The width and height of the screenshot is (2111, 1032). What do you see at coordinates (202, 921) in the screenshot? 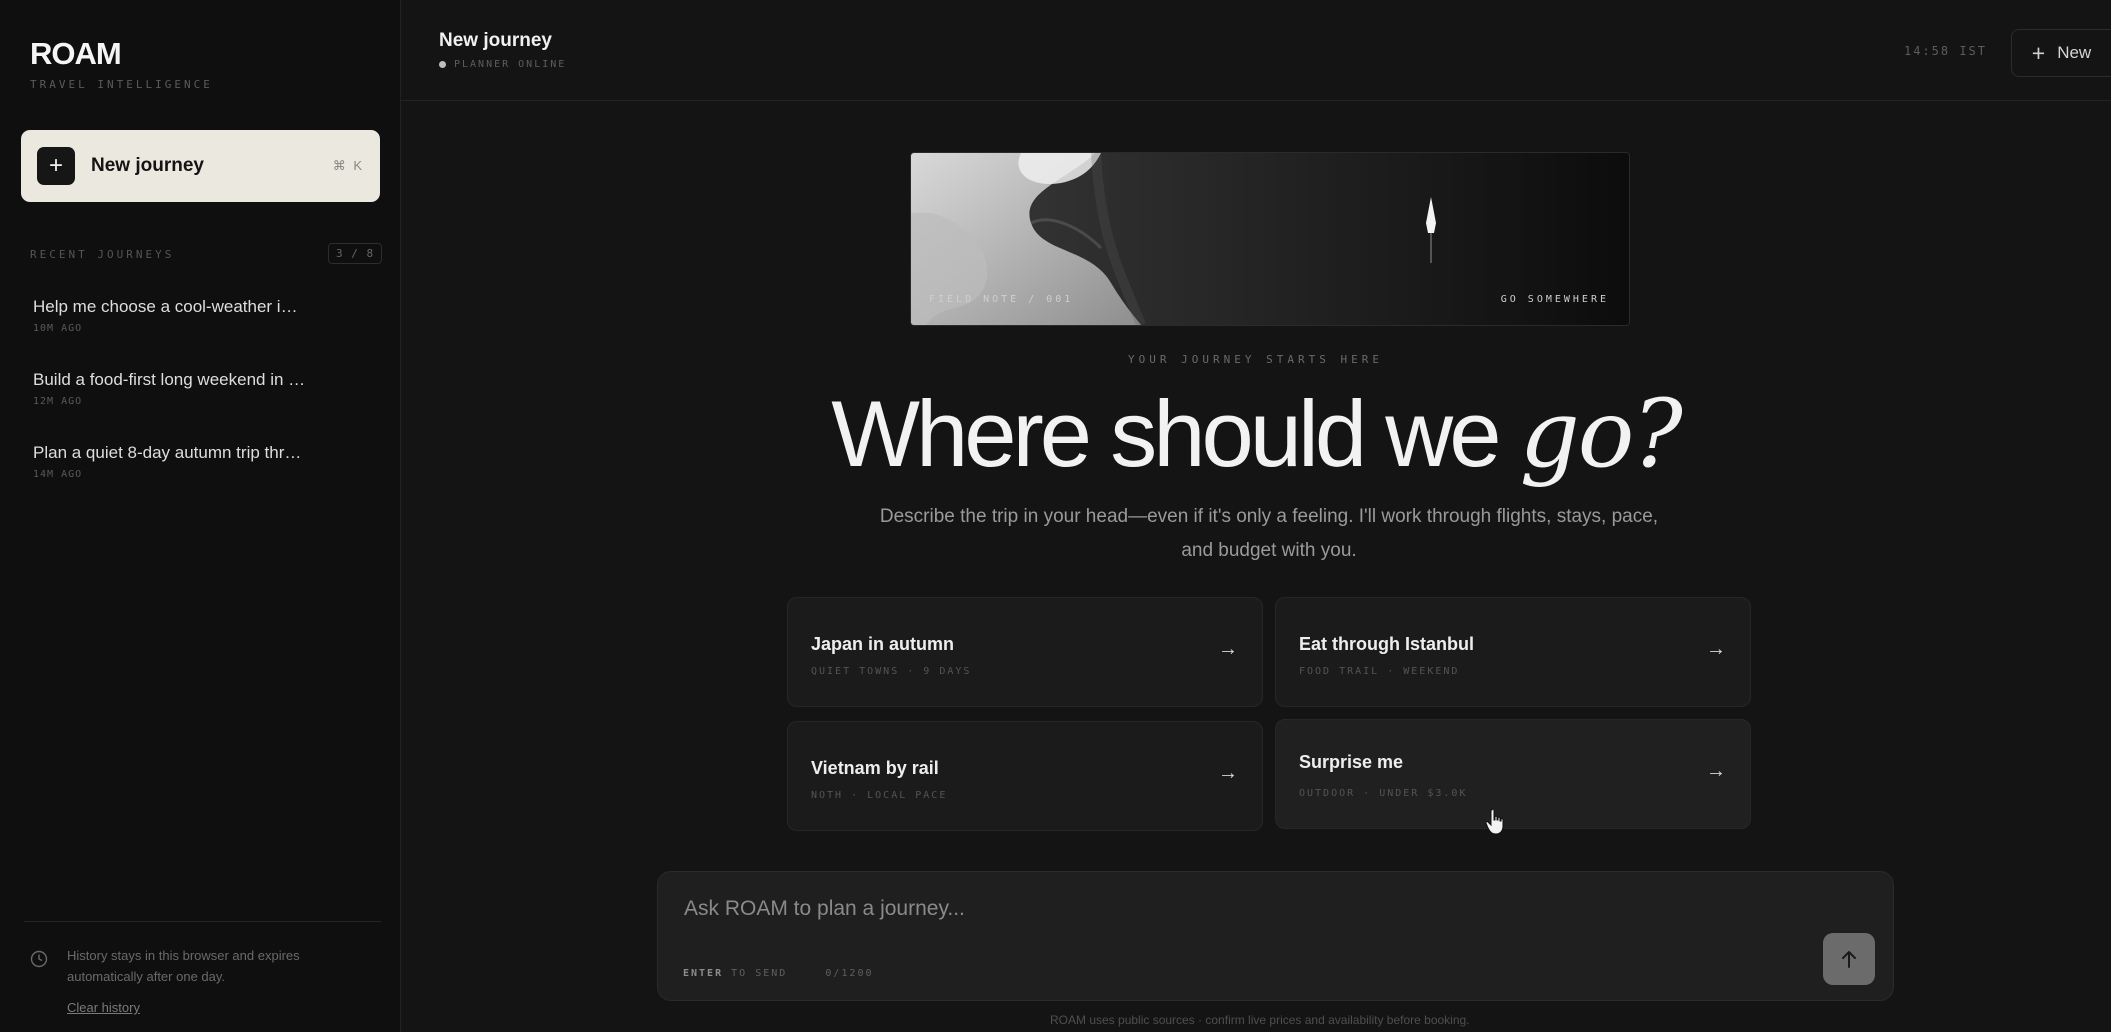
I see `sidebar-divider` at bounding box center [202, 921].